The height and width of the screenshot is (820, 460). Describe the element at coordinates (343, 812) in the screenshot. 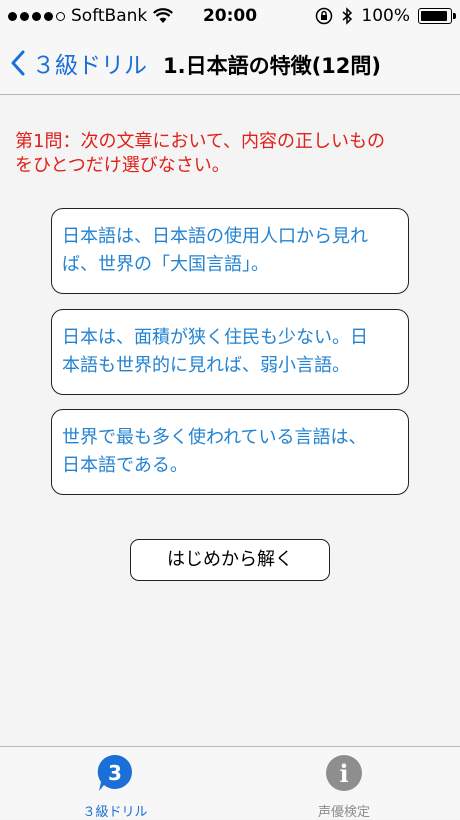

I see `tab-label: 声優検定` at that location.